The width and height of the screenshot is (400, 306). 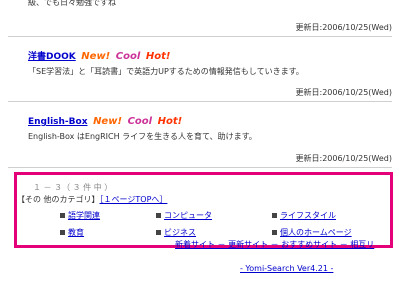 I want to click on category-link: ライフスタイル, so click(x=308, y=215).